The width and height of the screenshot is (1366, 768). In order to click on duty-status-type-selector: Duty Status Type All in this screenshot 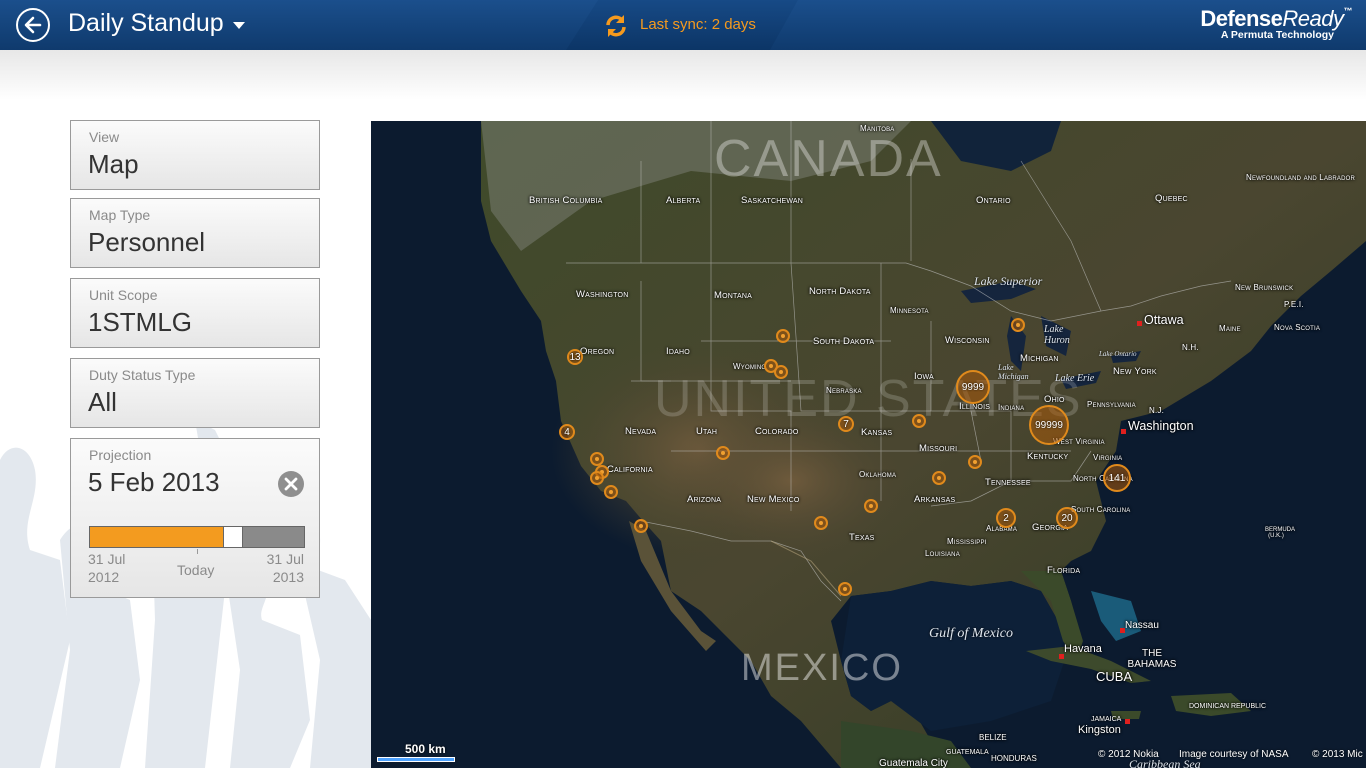, I will do `click(195, 393)`.